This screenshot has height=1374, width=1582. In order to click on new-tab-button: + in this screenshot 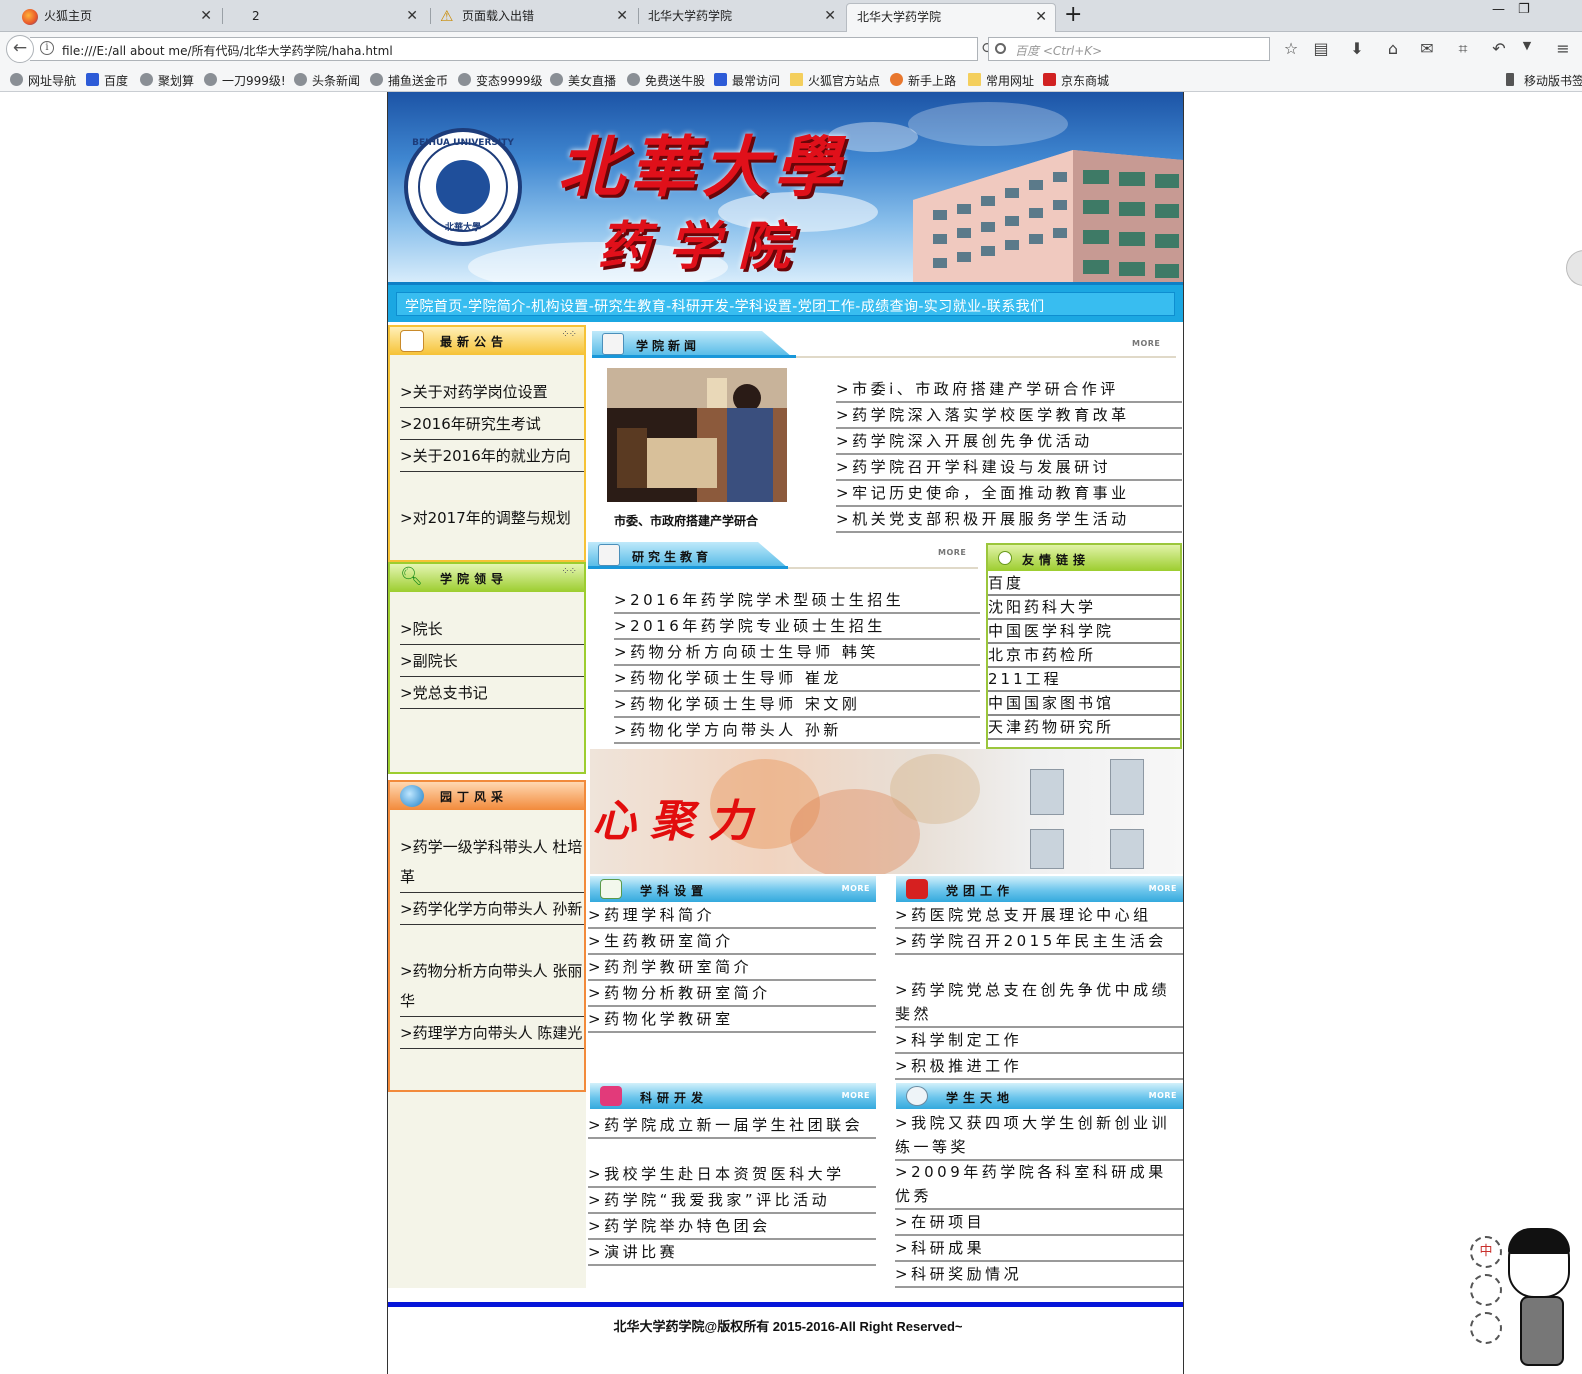, I will do `click(1073, 15)`.